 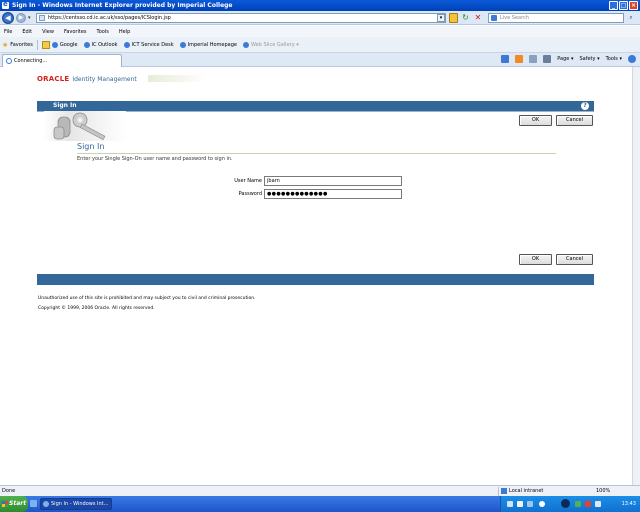 I want to click on menu-favorites: Favorites, so click(x=75, y=32).